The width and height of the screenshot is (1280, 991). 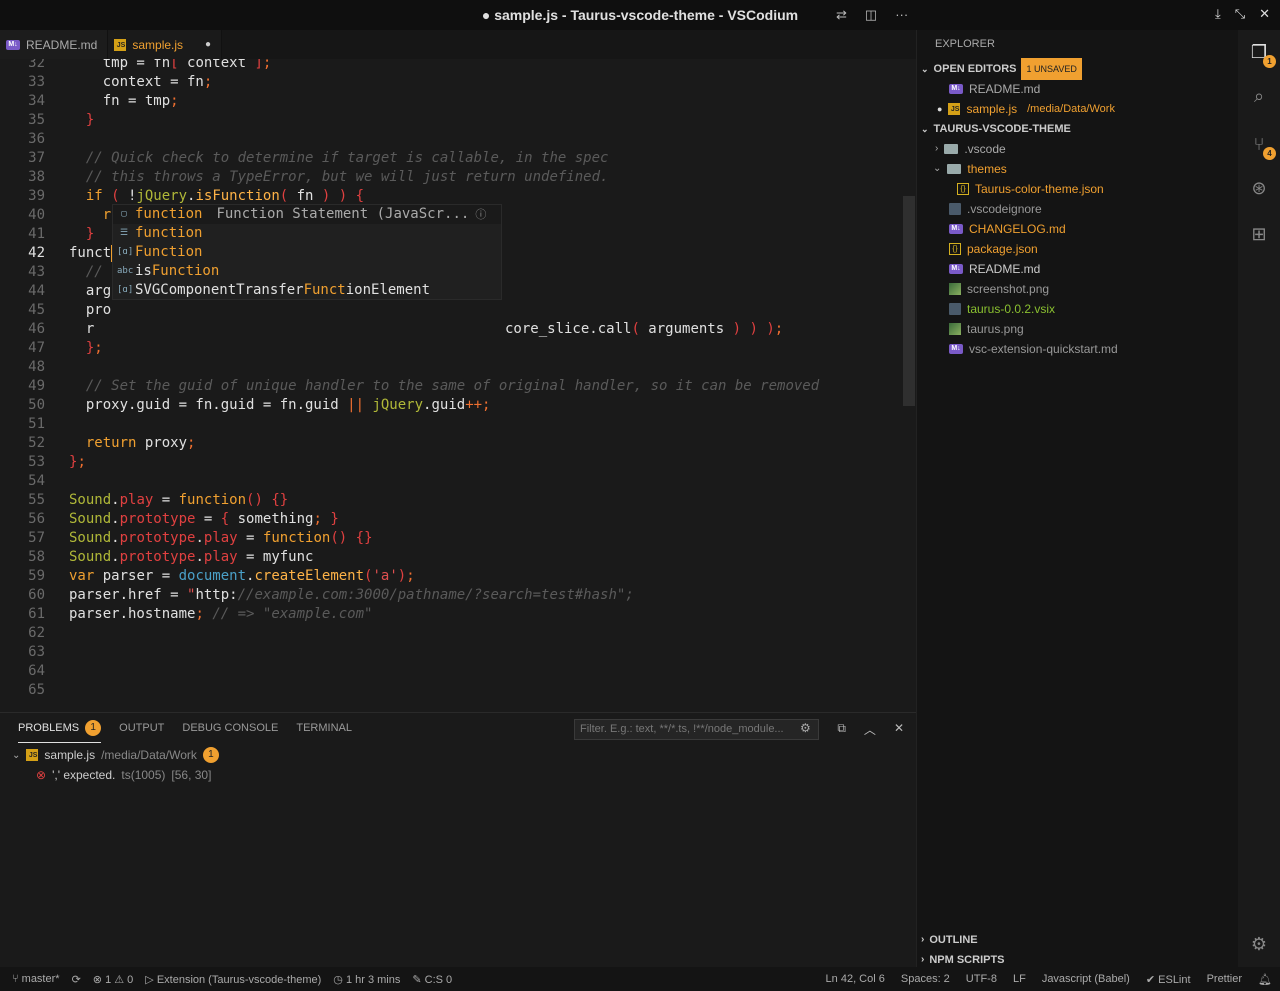 What do you see at coordinates (1259, 945) in the screenshot?
I see `gear-icon: ⚙` at bounding box center [1259, 945].